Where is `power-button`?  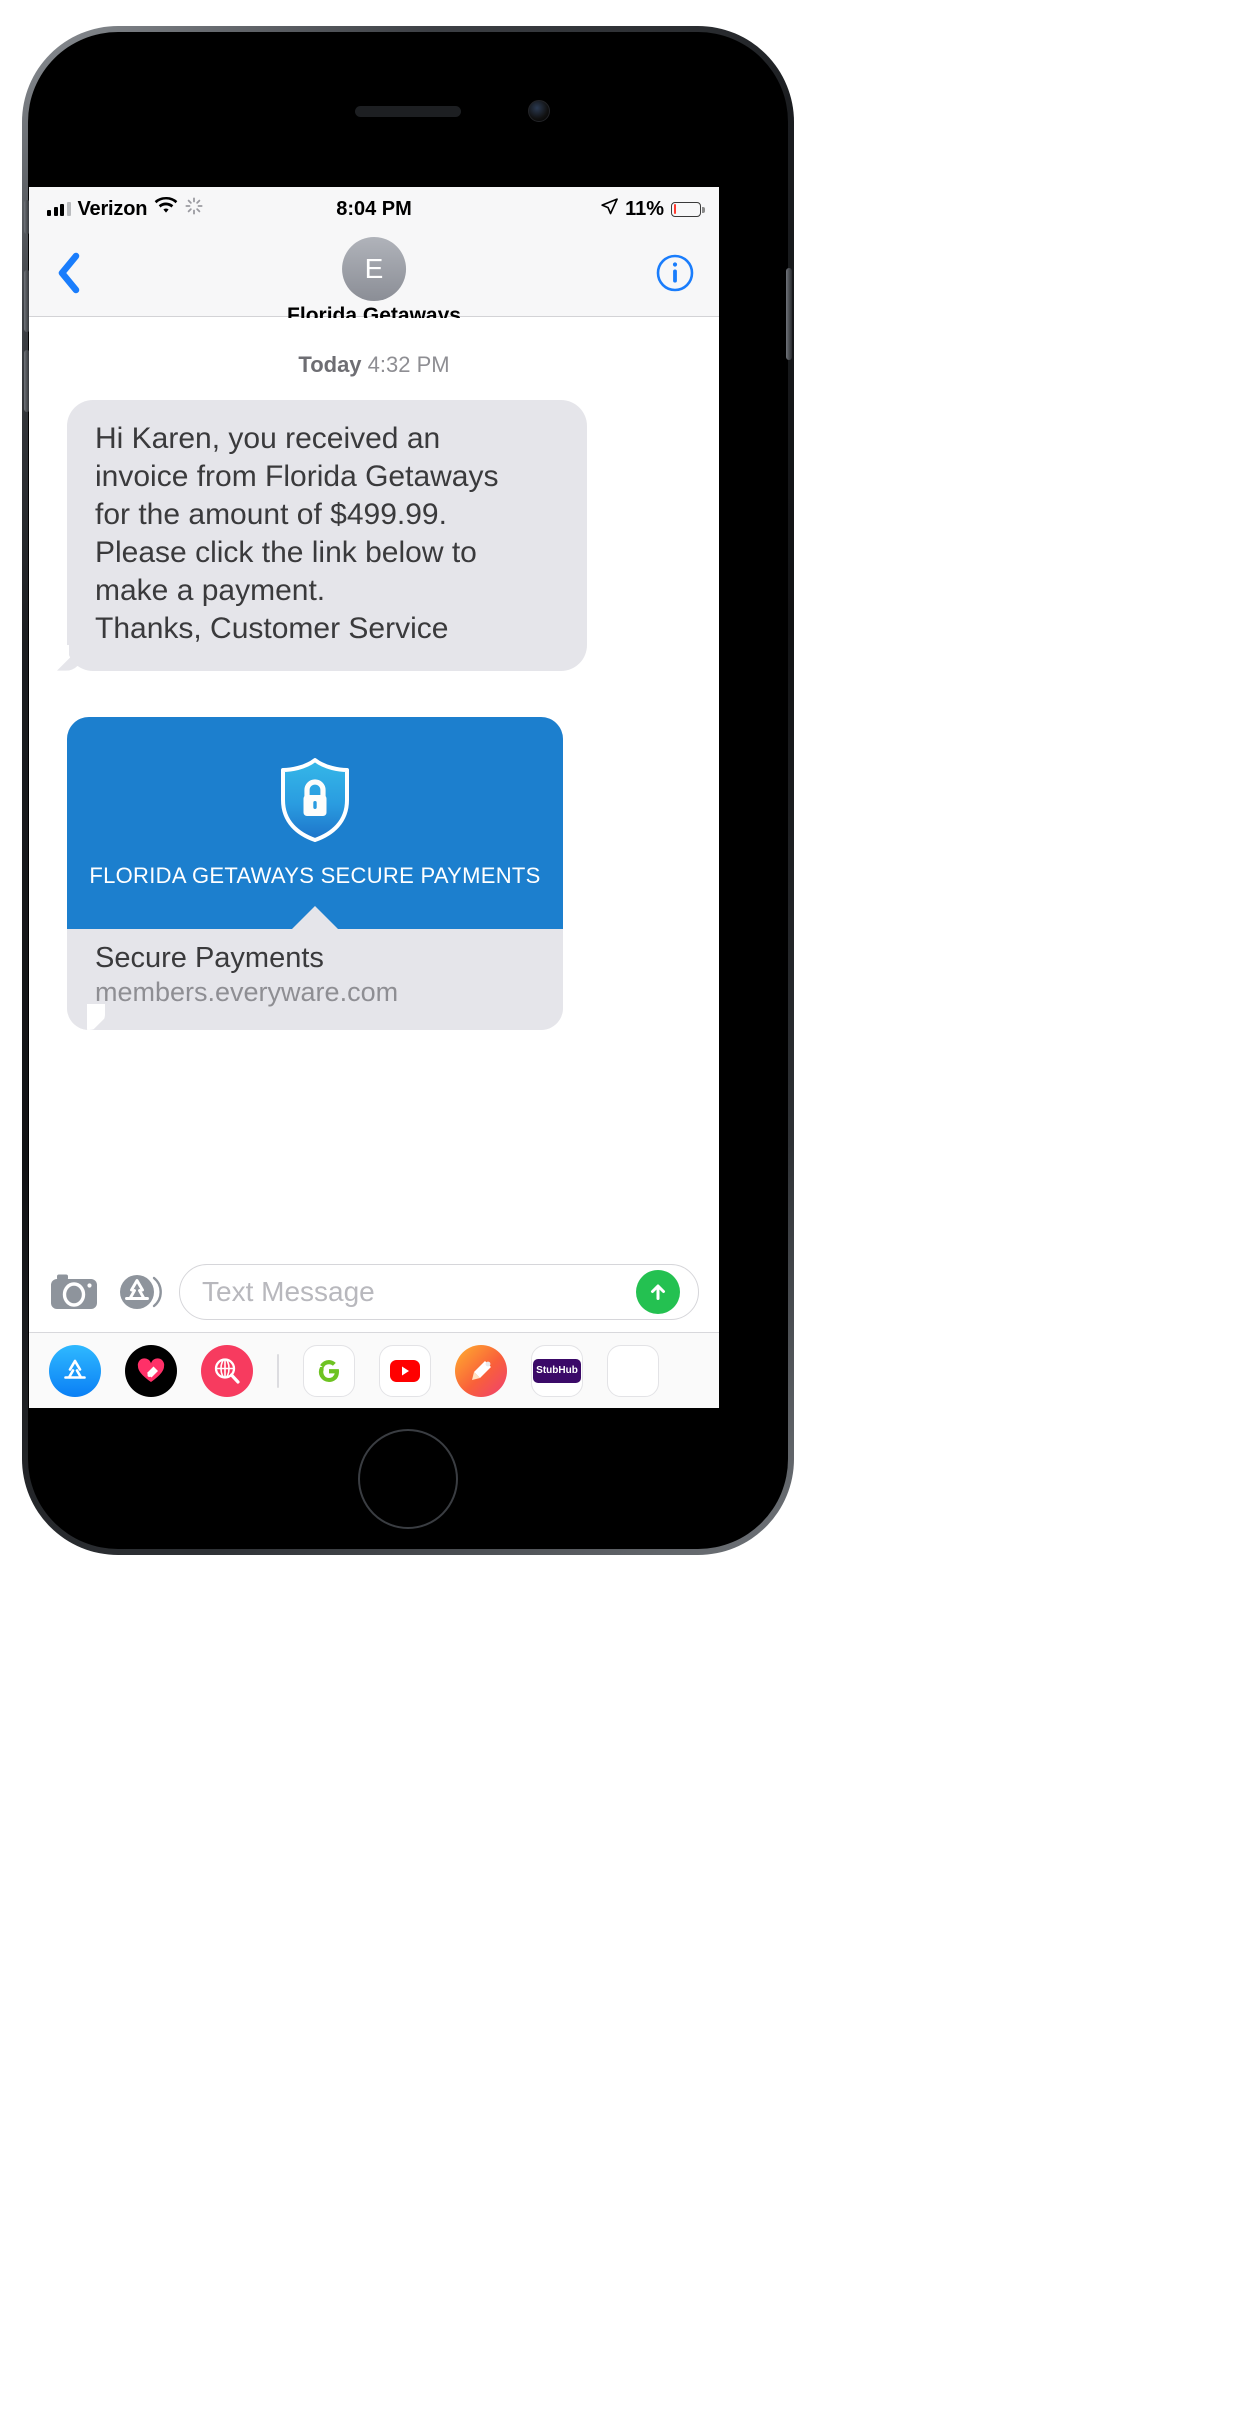
power-button is located at coordinates (789, 314).